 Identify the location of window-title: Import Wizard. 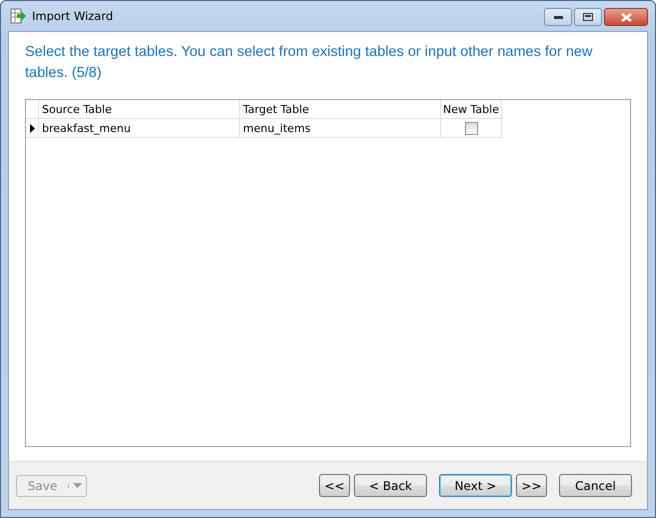
(73, 16).